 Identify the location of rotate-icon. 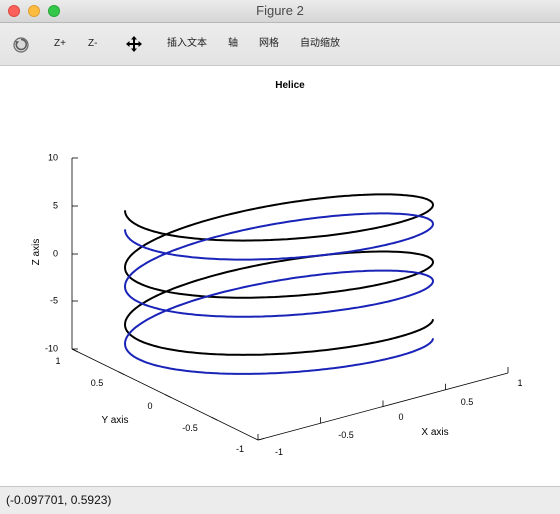
(21, 47).